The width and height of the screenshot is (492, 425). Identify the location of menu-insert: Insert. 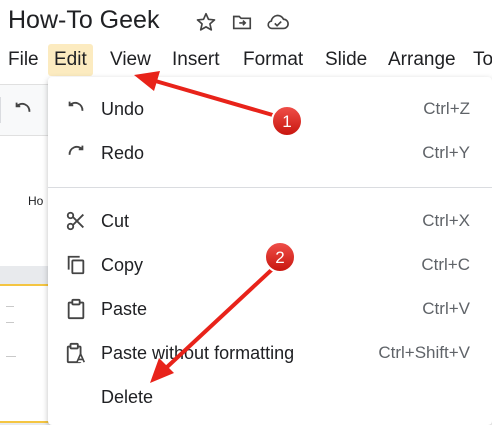
(196, 60).